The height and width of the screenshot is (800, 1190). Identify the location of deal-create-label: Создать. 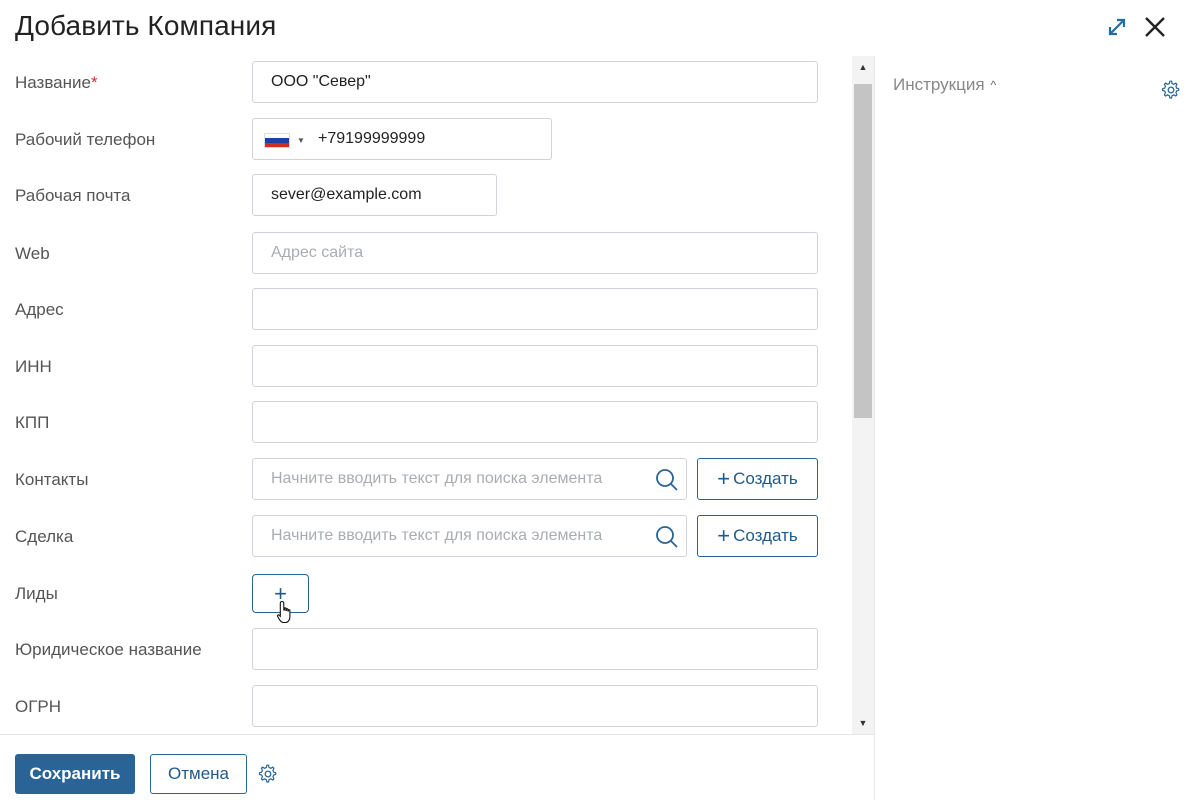
(765, 535).